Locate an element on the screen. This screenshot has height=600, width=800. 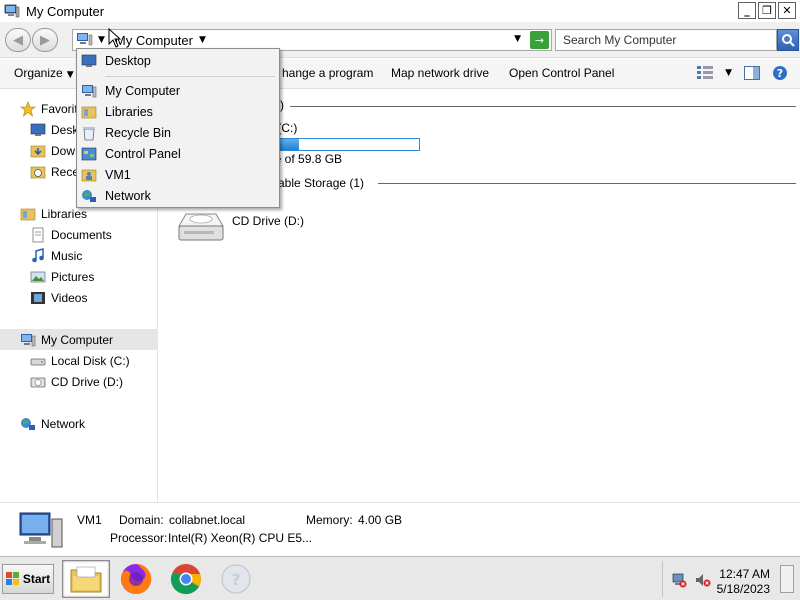
change-view-icon is located at coordinates (705, 73).